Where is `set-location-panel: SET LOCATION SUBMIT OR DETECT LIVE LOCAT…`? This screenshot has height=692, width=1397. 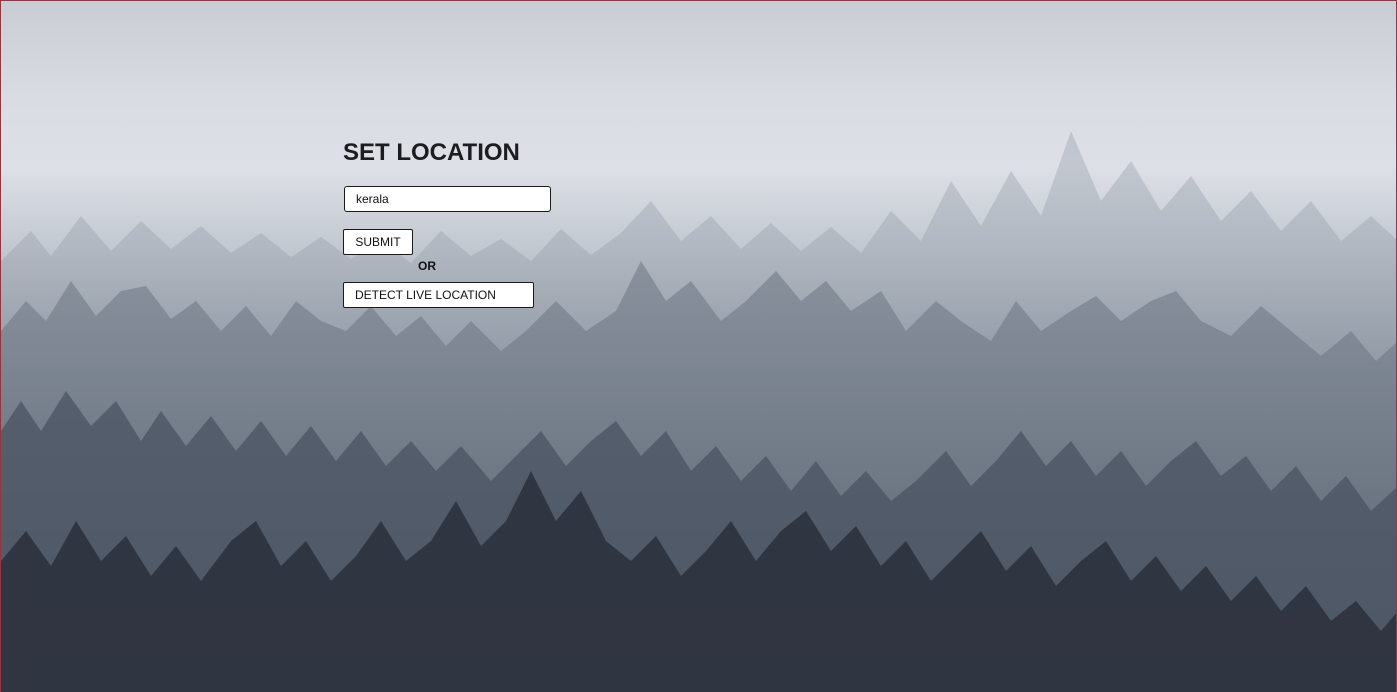
set-location-panel: SET LOCATION SUBMIT OR DETECT LIVE LOCAT… is located at coordinates (473, 223).